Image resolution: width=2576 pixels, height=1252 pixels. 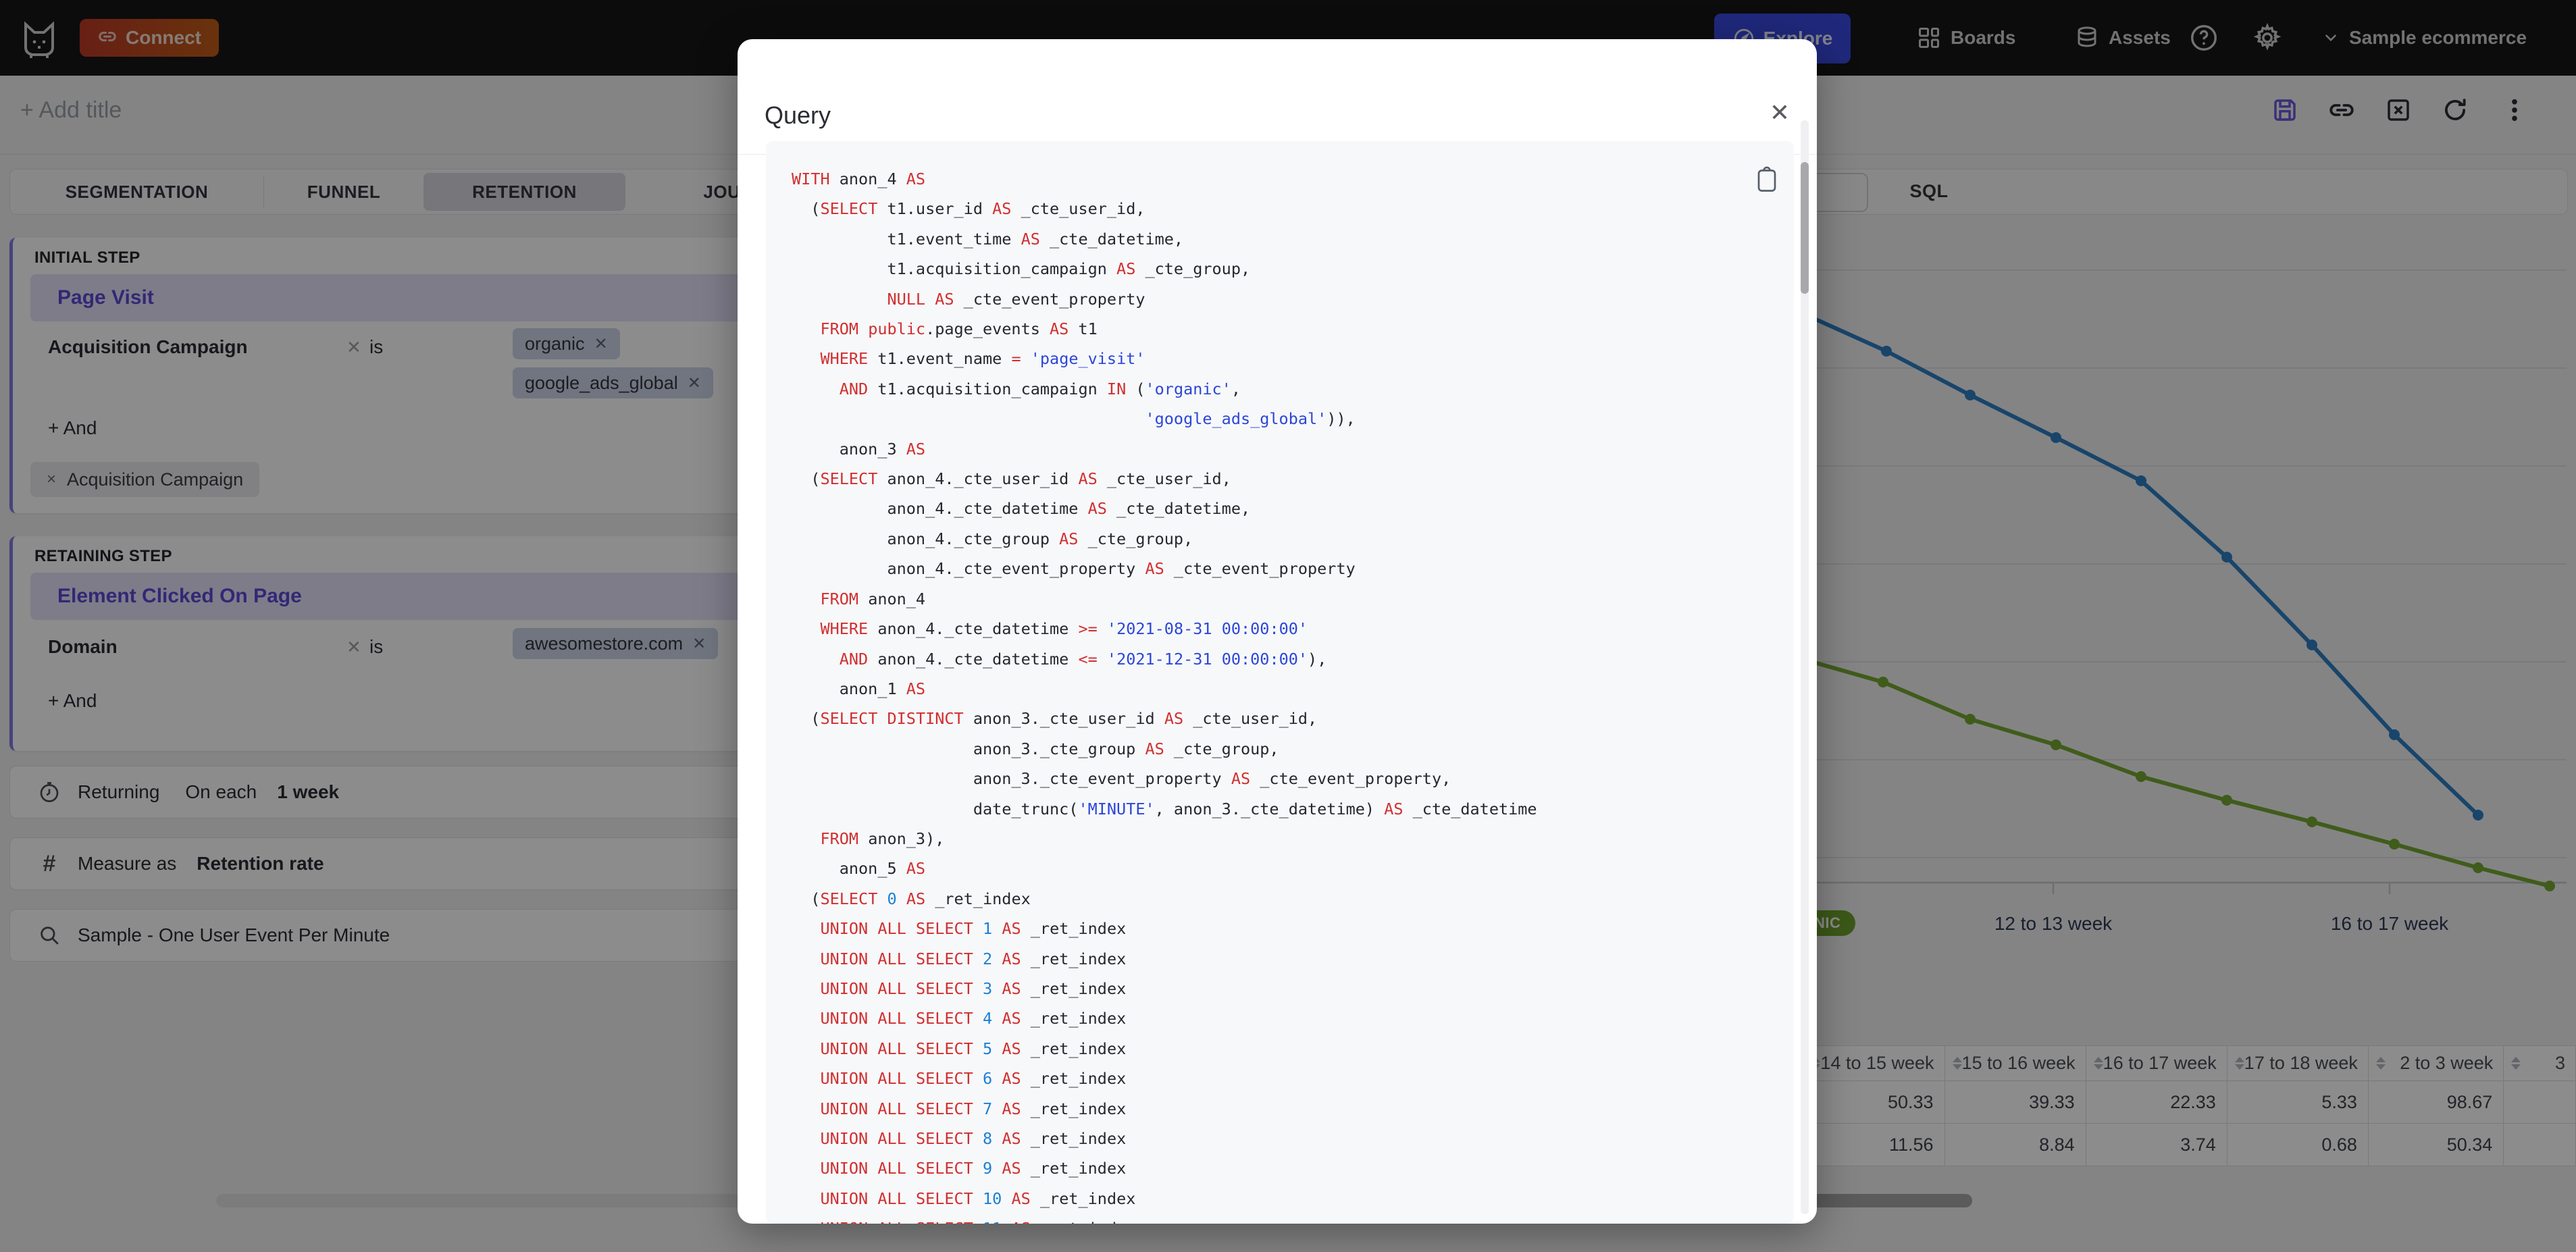 I want to click on sql-code-line: 'google_ads_global')),, so click(x=1250, y=419).